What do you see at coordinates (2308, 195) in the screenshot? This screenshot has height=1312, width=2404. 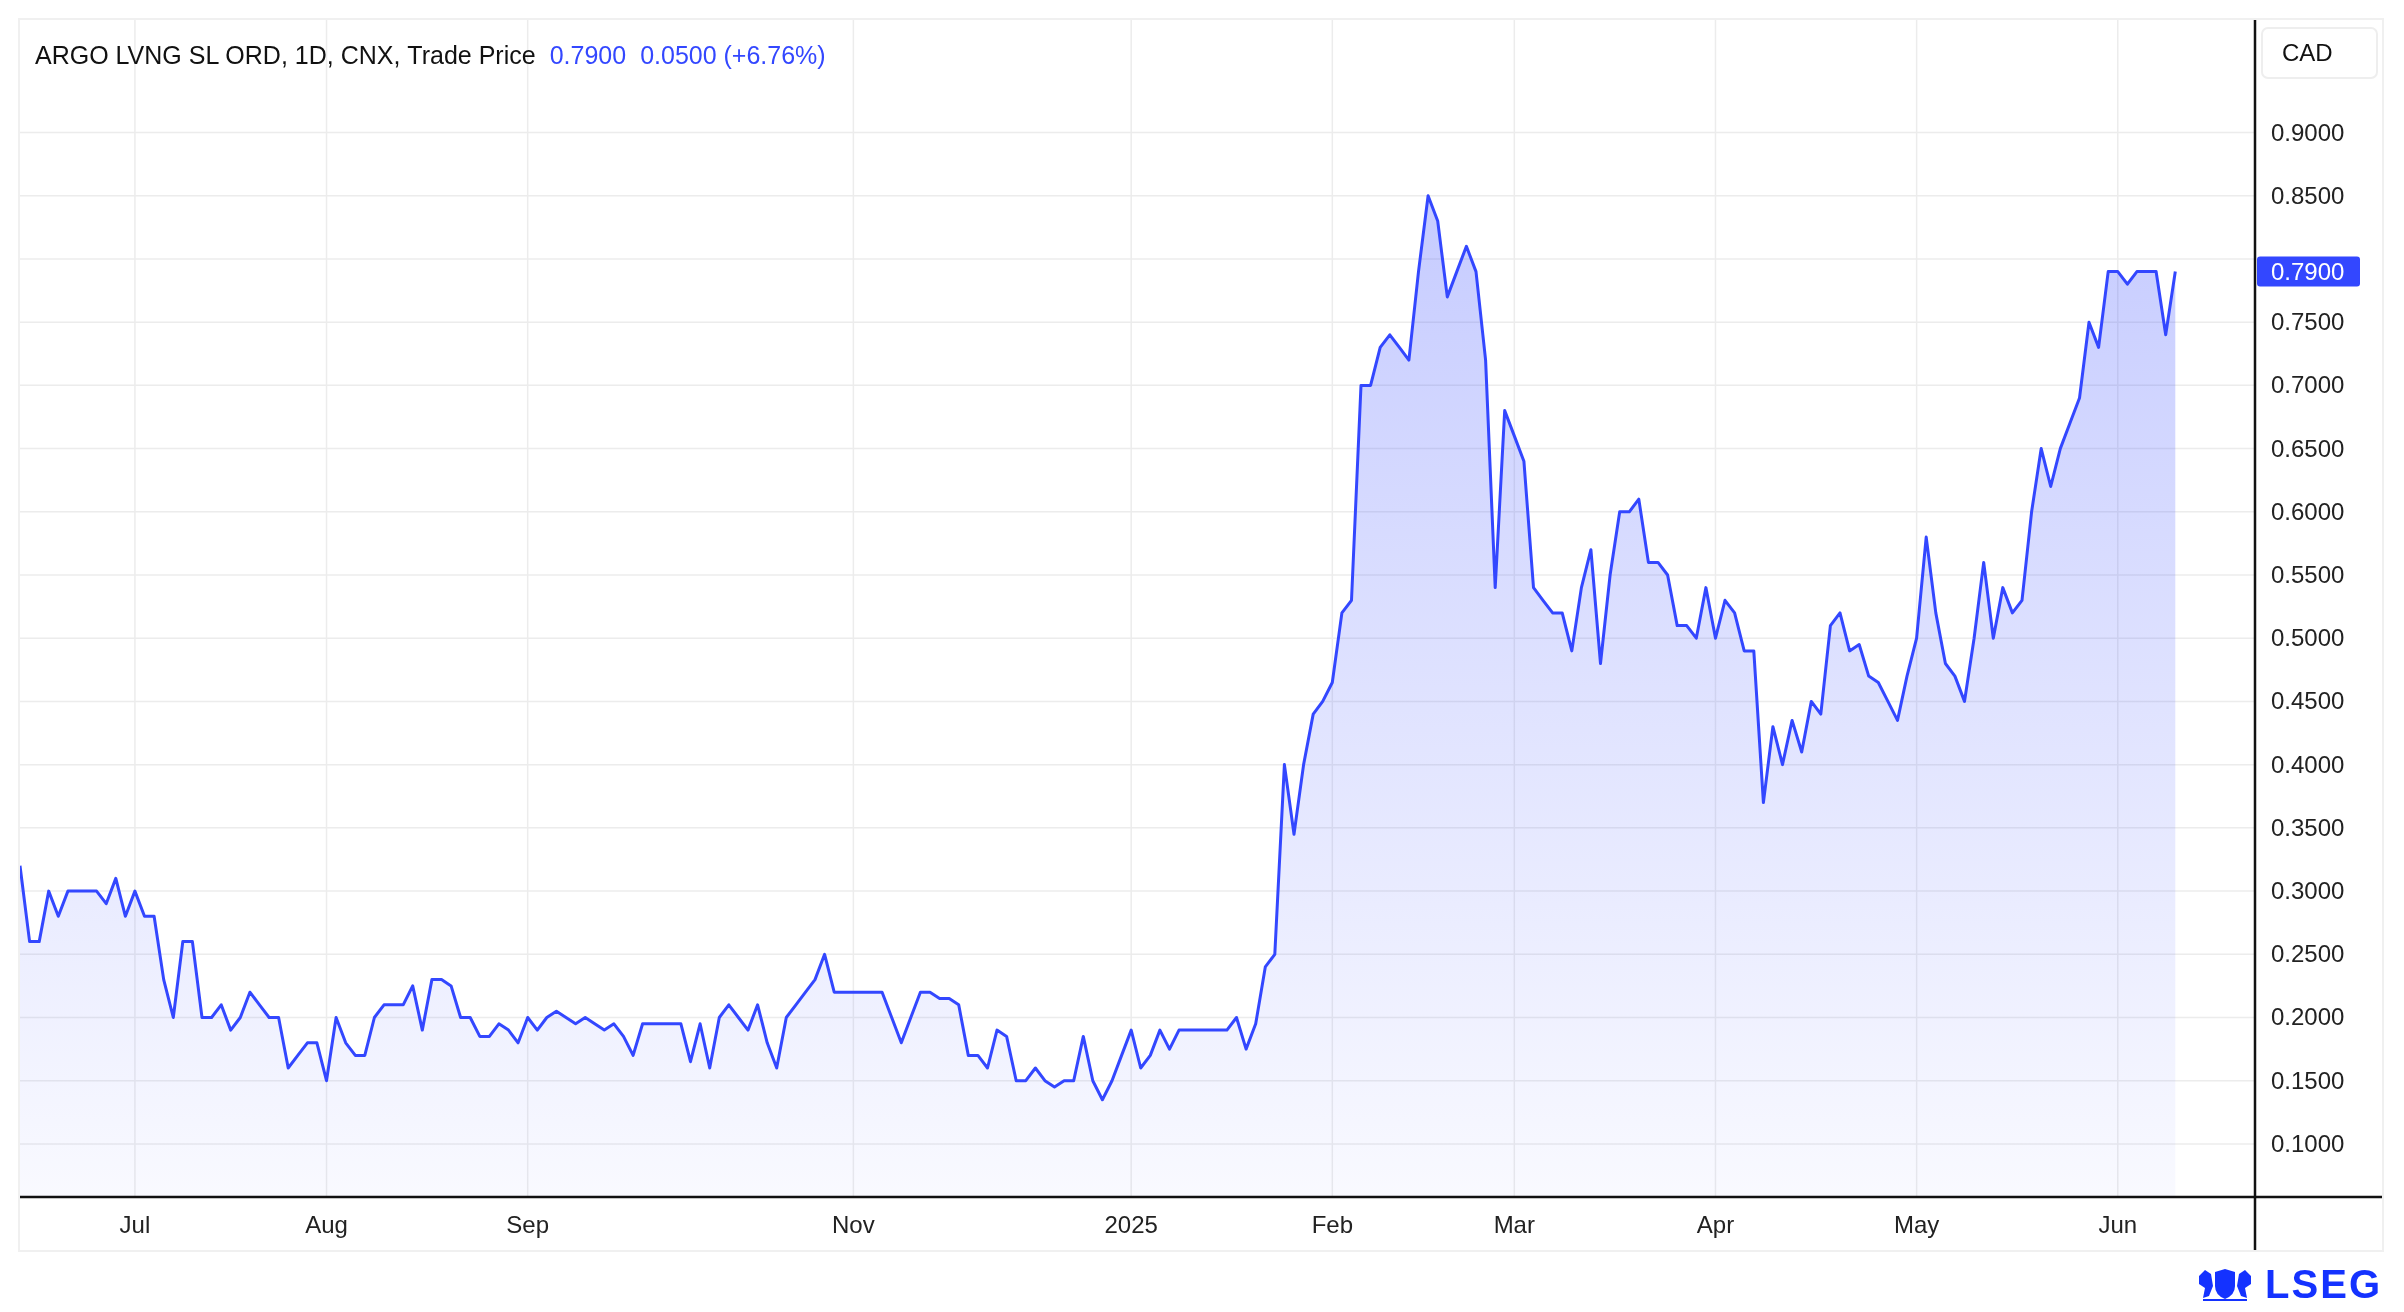 I see `axis-label: 0.8500` at bounding box center [2308, 195].